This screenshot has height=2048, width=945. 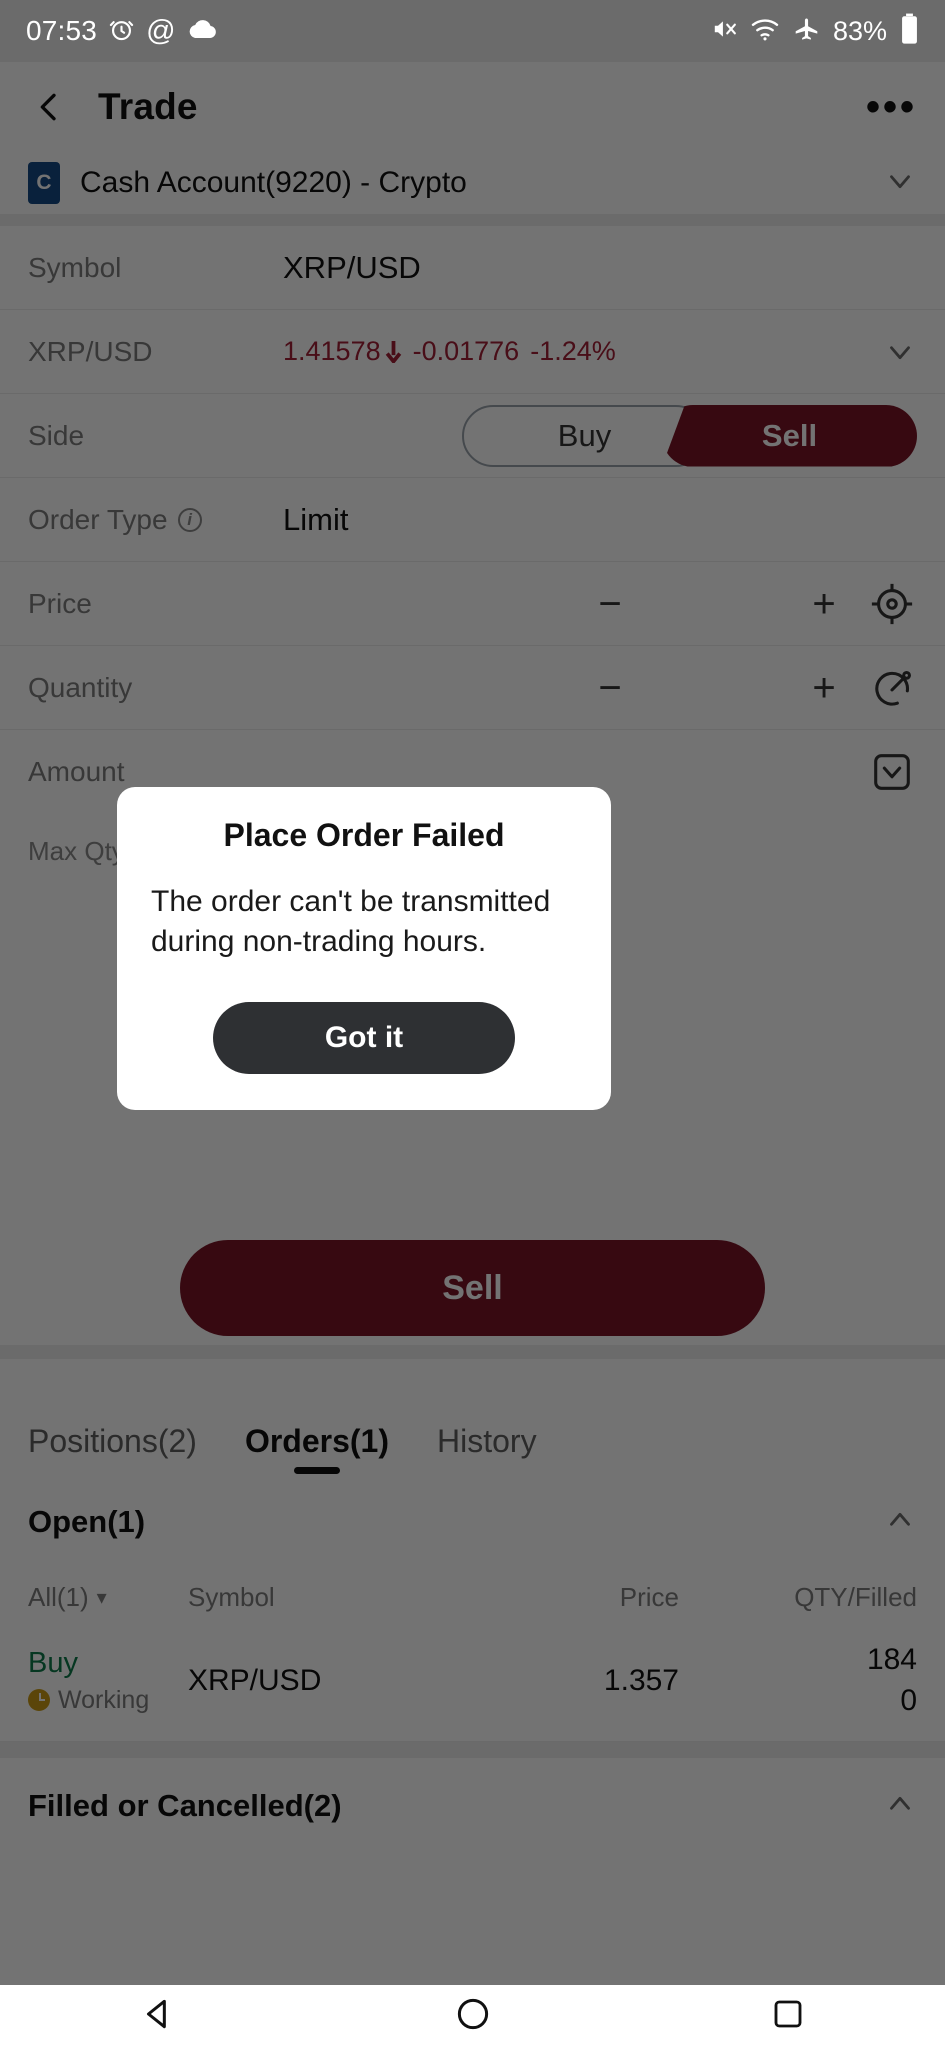 I want to click on at-sign-icon: @, so click(x=161, y=30).